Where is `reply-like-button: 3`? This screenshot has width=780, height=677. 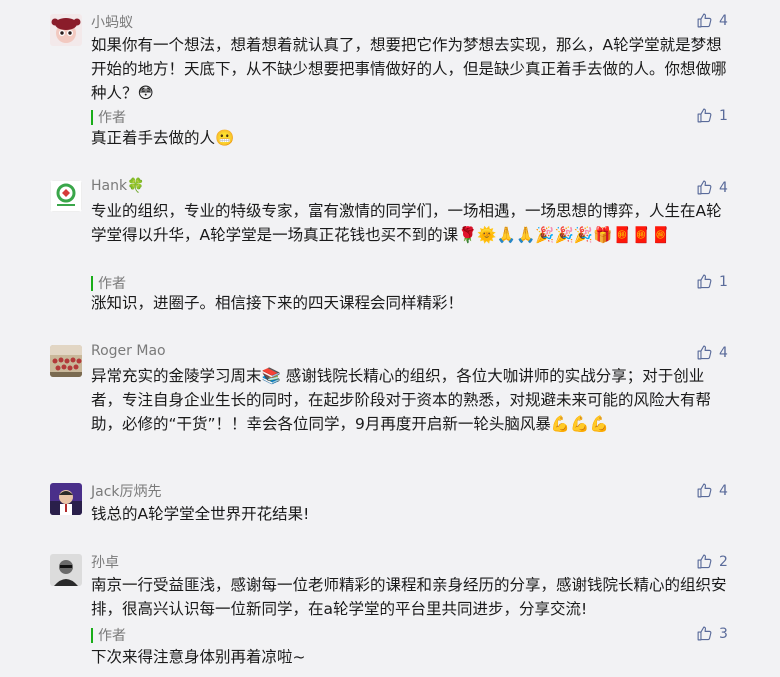
reply-like-button: 3 is located at coordinates (712, 633).